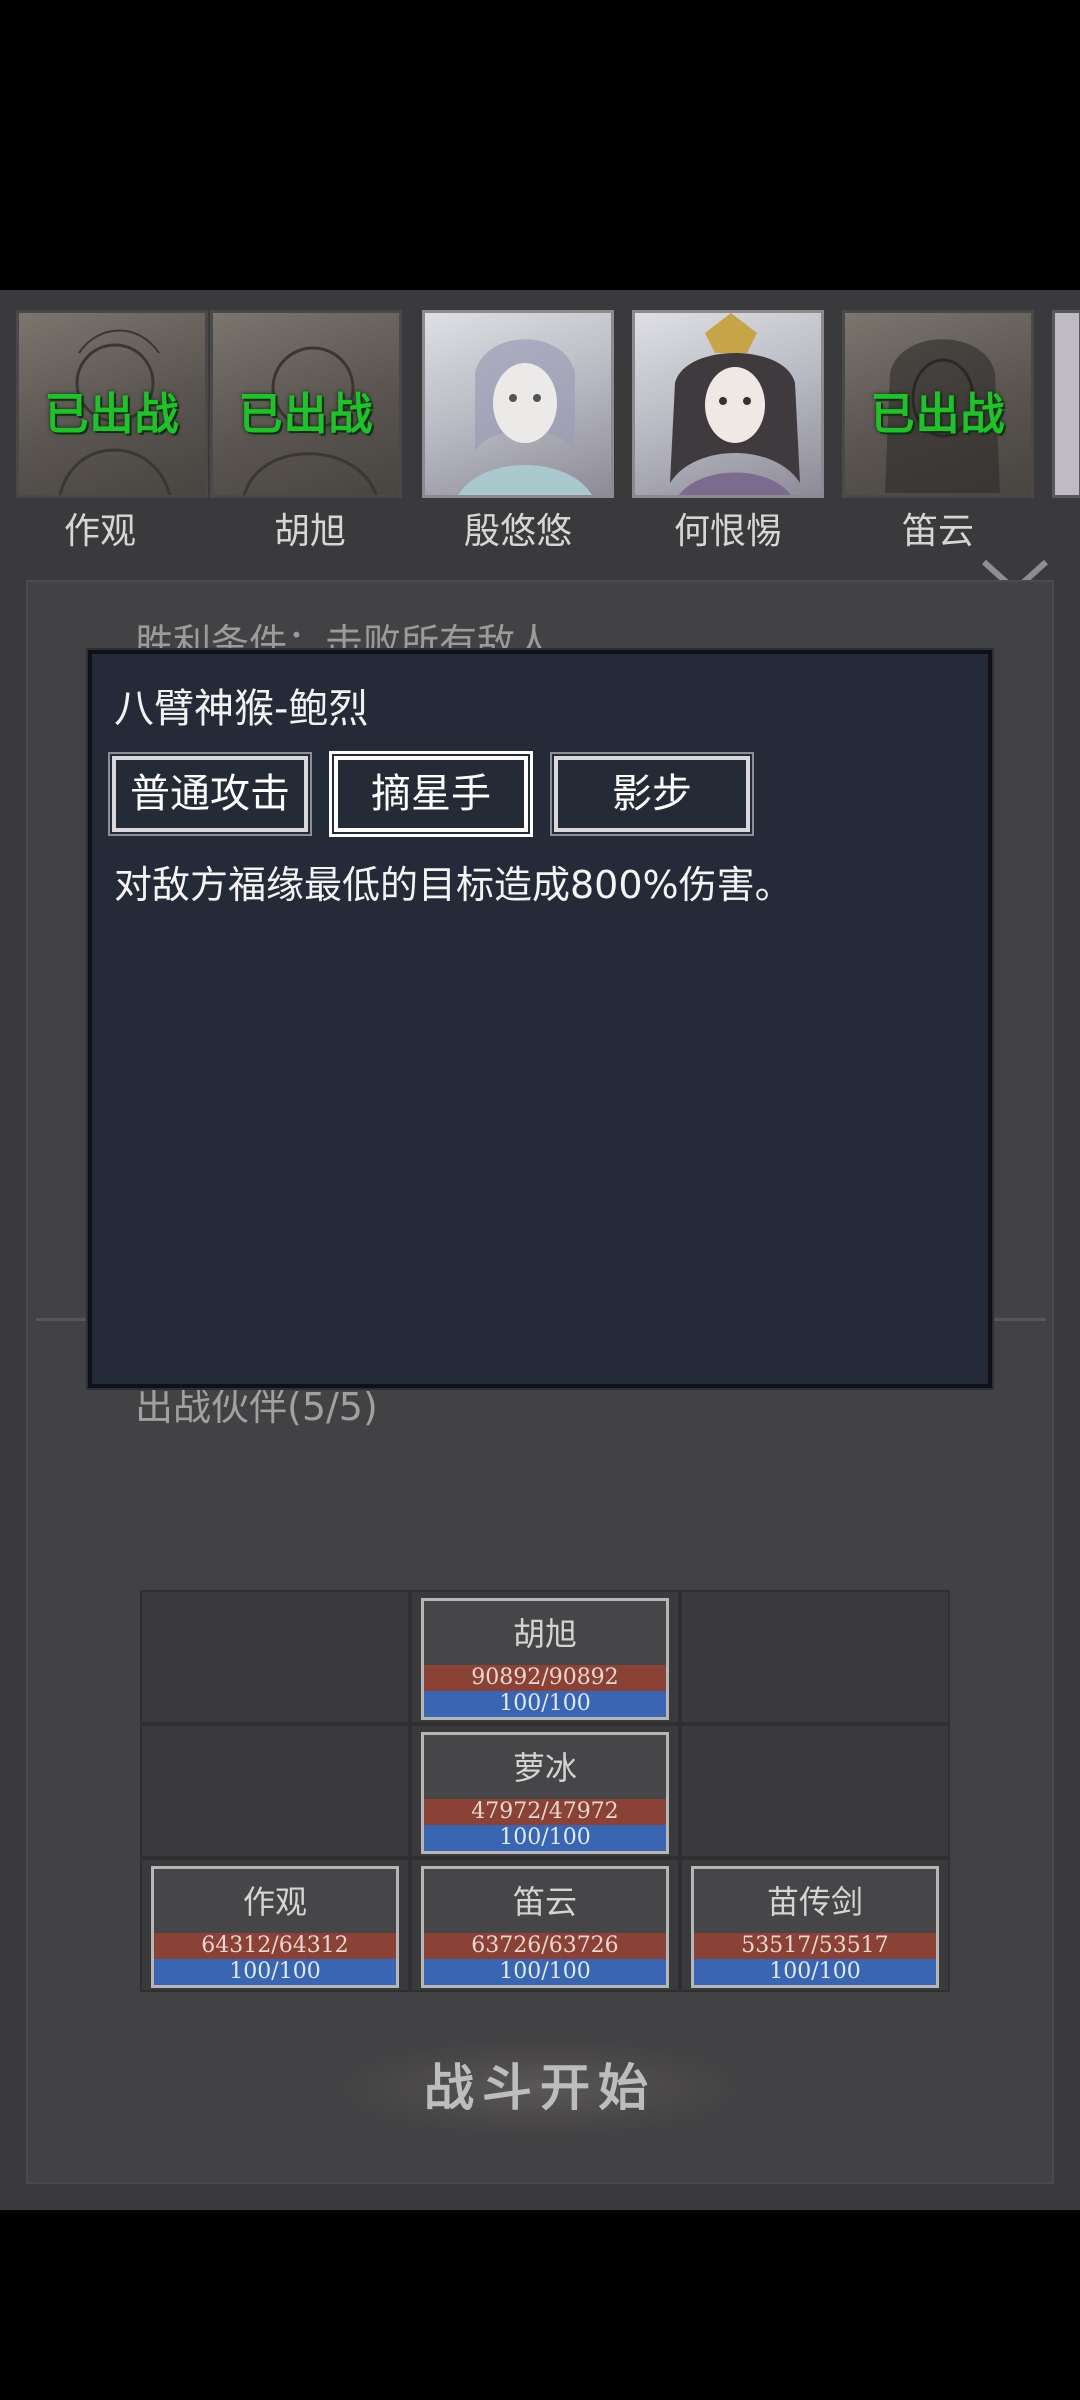  I want to click on roster-card-diyun: 已出战, so click(938, 404).